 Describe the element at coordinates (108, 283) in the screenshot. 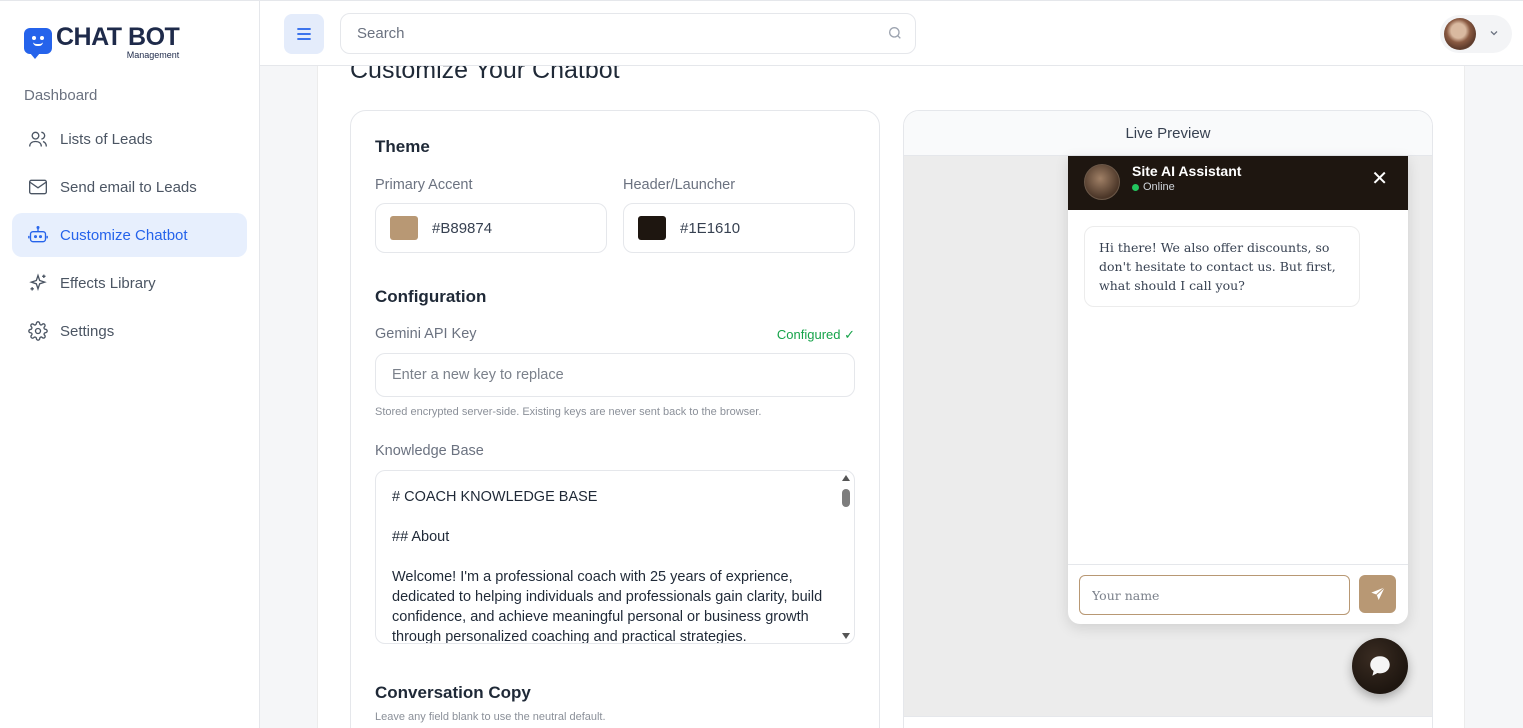

I see `sidebar-item-label: Effects Library` at that location.